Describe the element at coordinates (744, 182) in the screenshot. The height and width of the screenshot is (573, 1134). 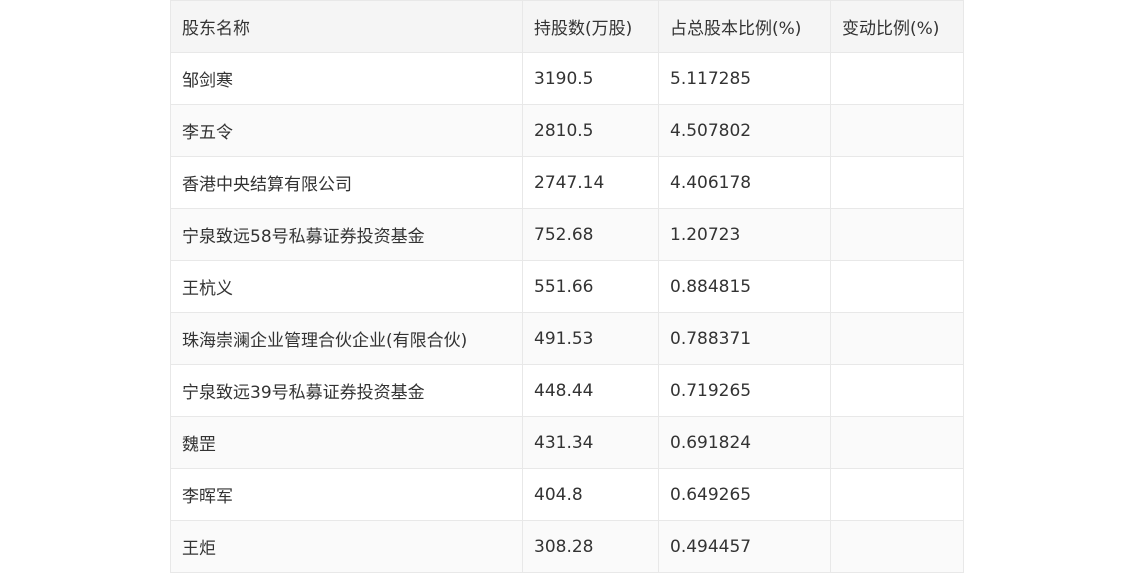
I see `cell-share-ratio: 4.406178` at that location.